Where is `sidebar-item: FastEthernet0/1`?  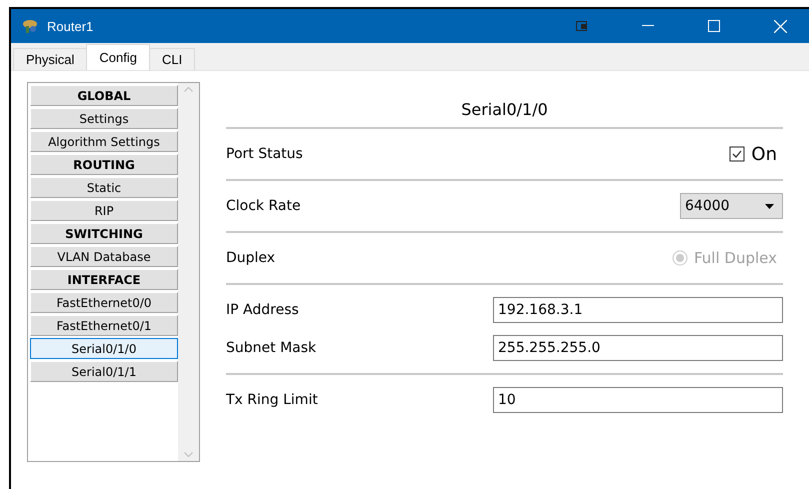 sidebar-item: FastEthernet0/1 is located at coordinates (104, 325).